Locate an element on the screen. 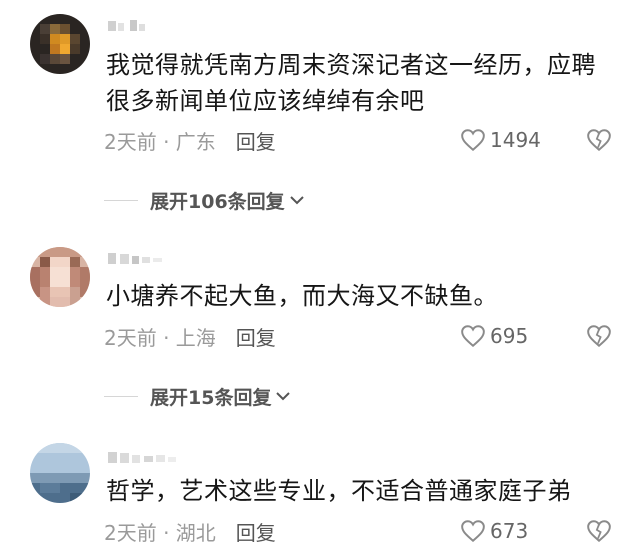 This screenshot has width=640, height=559. like-count: 695 is located at coordinates (509, 336).